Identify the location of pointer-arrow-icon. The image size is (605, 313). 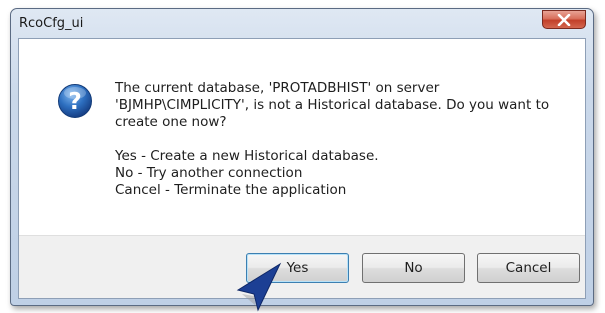
(259, 287).